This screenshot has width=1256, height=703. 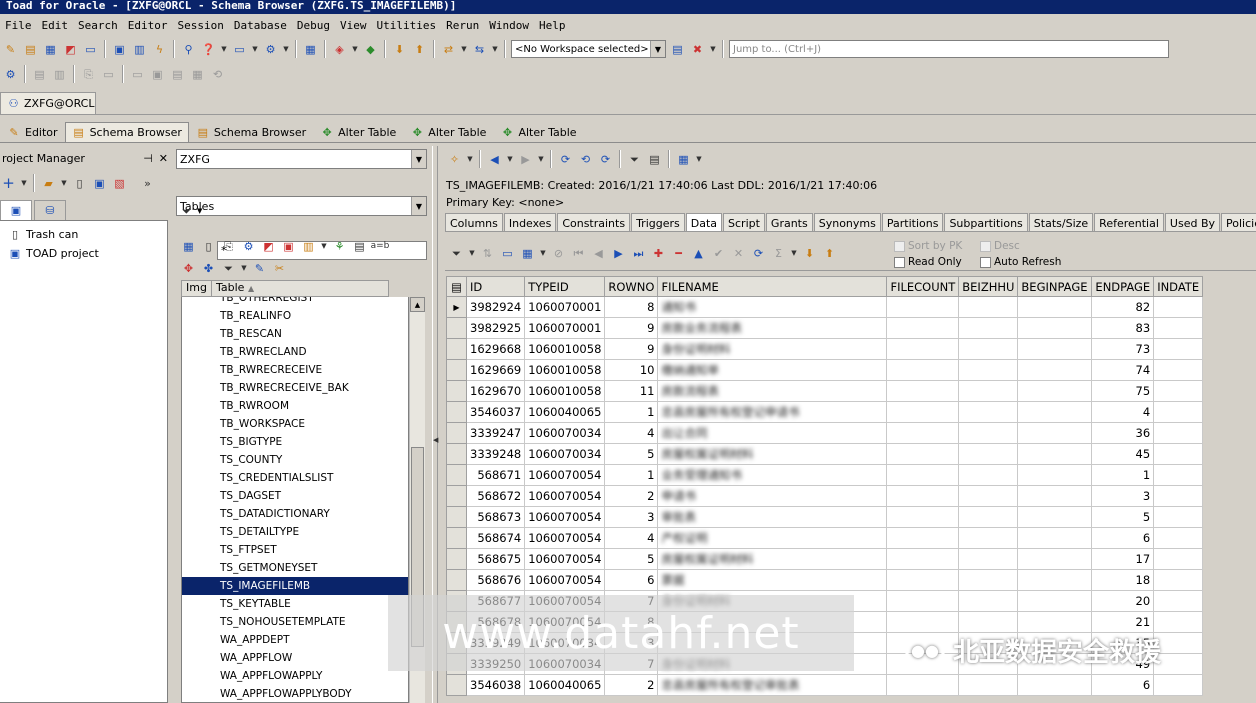 I want to click on close-workspace-icon: ✖, so click(x=697, y=49).